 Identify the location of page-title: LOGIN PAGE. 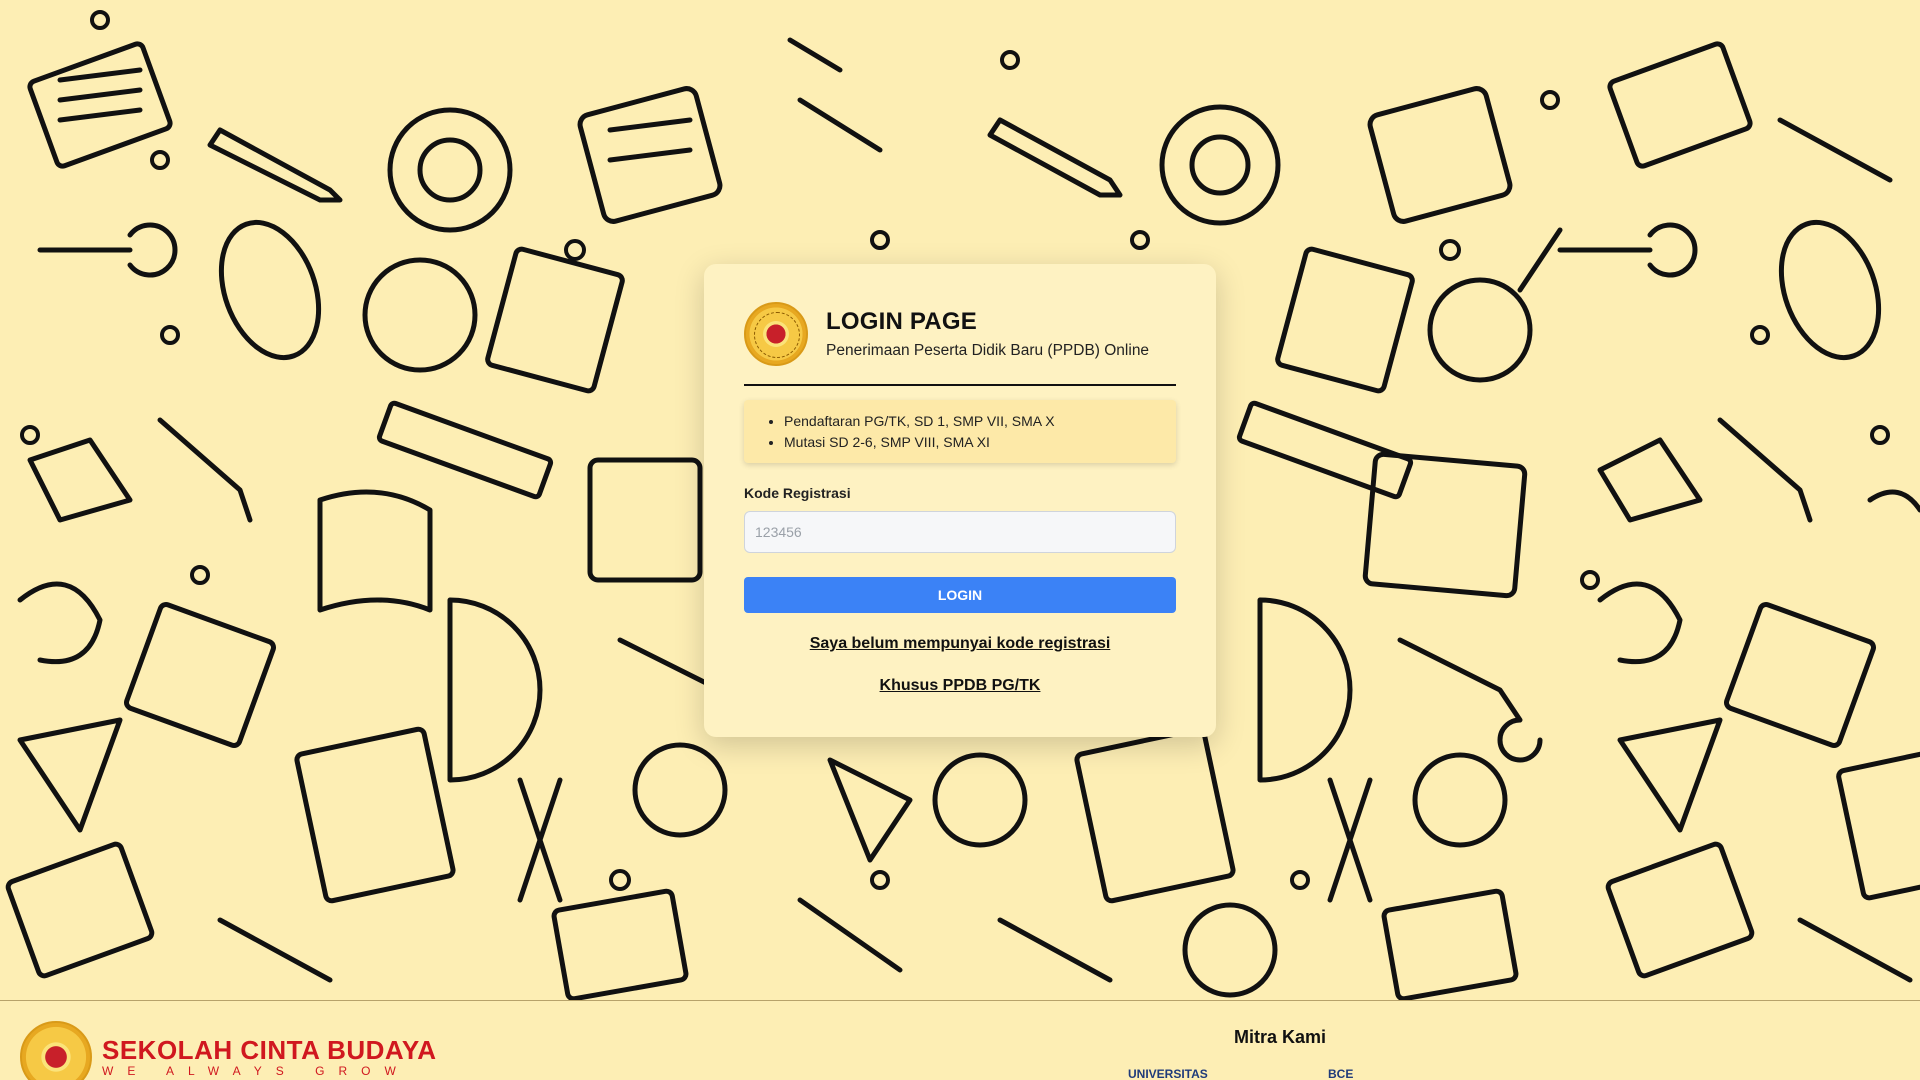
(901, 321).